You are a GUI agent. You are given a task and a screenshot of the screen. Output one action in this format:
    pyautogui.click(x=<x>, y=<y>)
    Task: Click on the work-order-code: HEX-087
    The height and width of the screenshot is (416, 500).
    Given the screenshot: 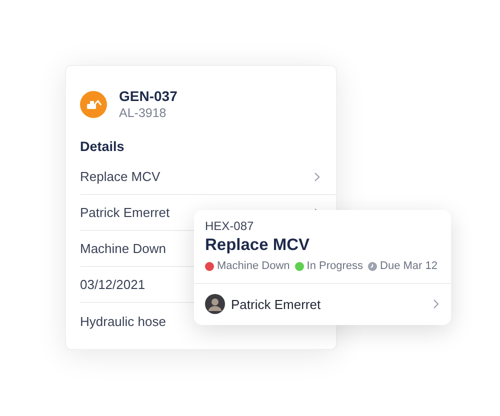 What is the action you would take?
    pyautogui.click(x=230, y=226)
    